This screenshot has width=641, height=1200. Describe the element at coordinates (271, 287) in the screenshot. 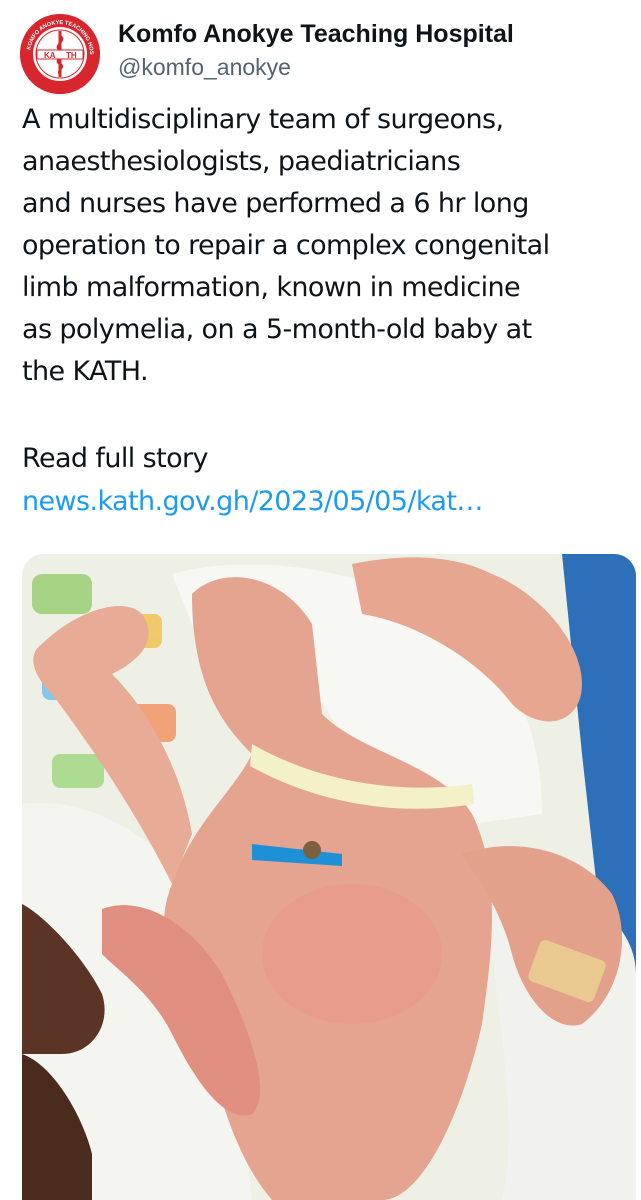

I see `tweet-text-line: limb malformation, known in medicine` at that location.